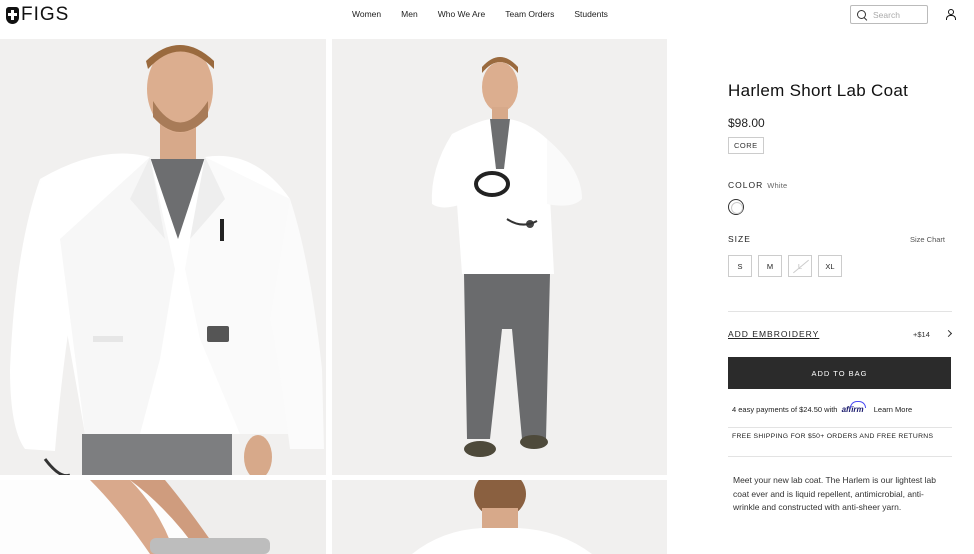 The height and width of the screenshot is (554, 974). Describe the element at coordinates (746, 185) in the screenshot. I see `color-label-text: COLOR` at that location.